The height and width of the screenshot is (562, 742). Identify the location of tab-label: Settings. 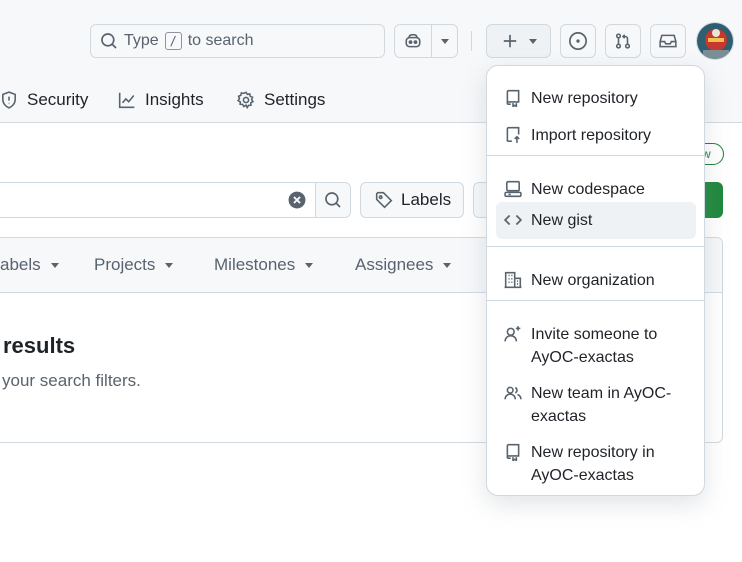
(295, 99).